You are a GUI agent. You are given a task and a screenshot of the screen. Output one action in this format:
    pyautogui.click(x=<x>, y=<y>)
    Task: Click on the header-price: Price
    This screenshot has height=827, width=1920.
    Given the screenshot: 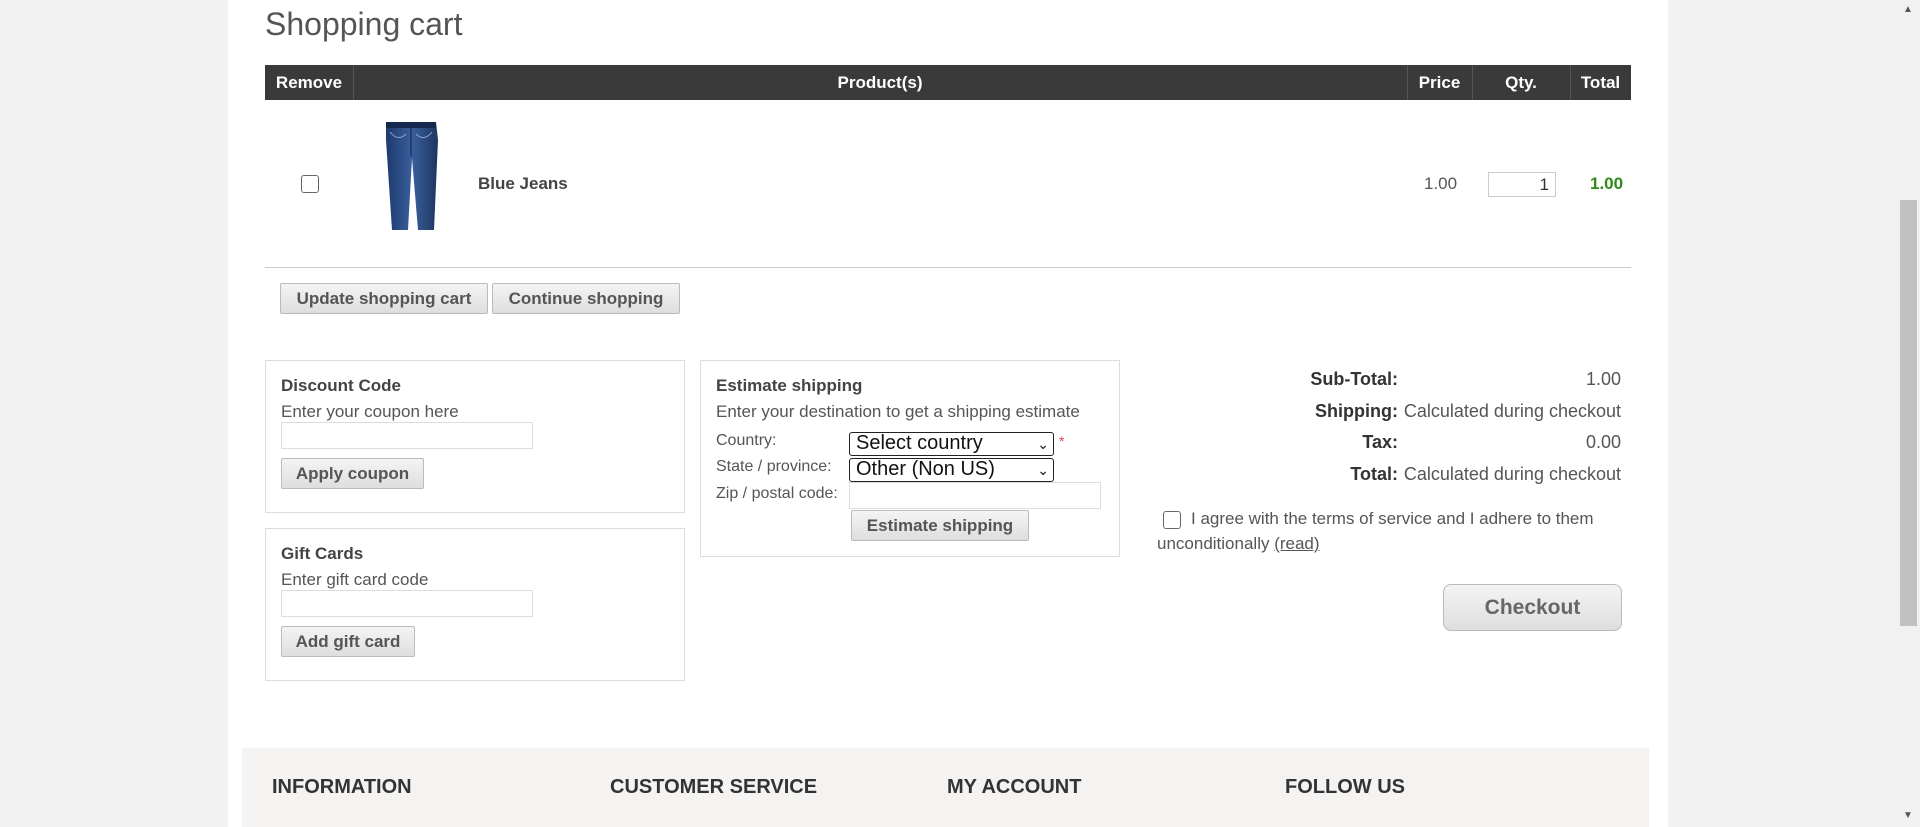 What is the action you would take?
    pyautogui.click(x=1440, y=82)
    